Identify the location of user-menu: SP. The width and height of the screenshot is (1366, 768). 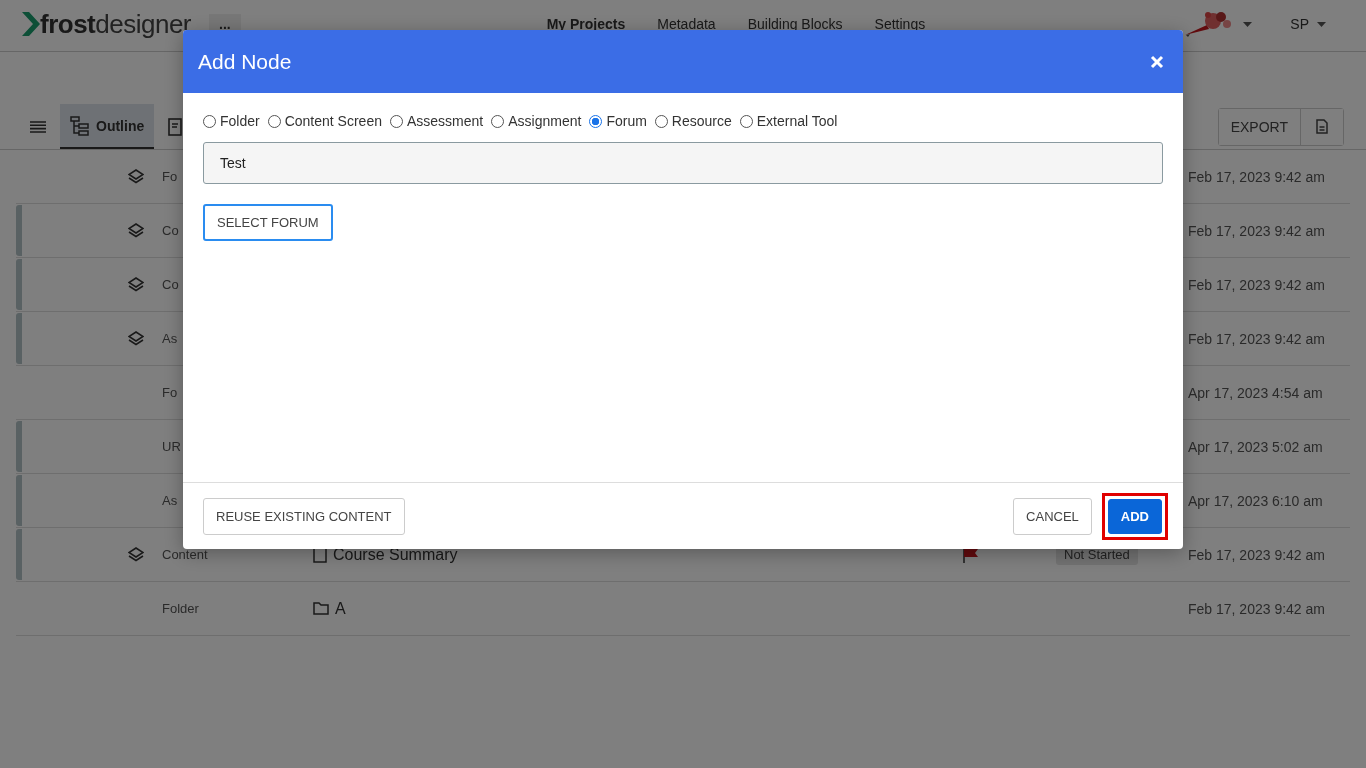
(1308, 24).